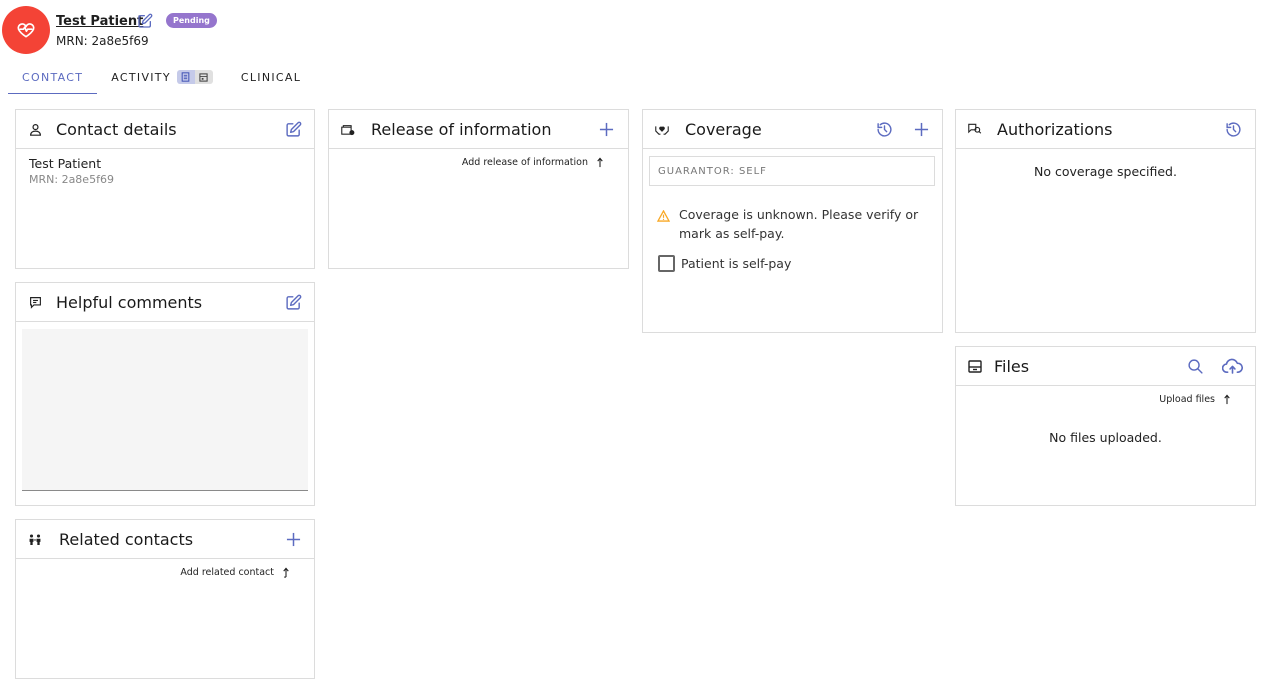 The image size is (1263, 684). Describe the element at coordinates (102, 41) in the screenshot. I see `patient-mrn: MRN: 2a8e5f69` at that location.